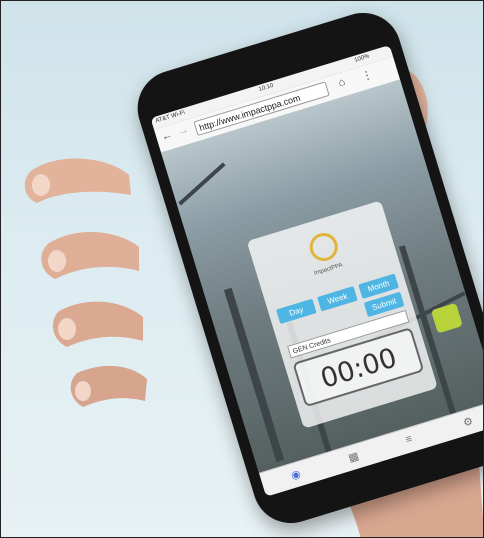  I want to click on gear-icon: ⚙, so click(468, 421).